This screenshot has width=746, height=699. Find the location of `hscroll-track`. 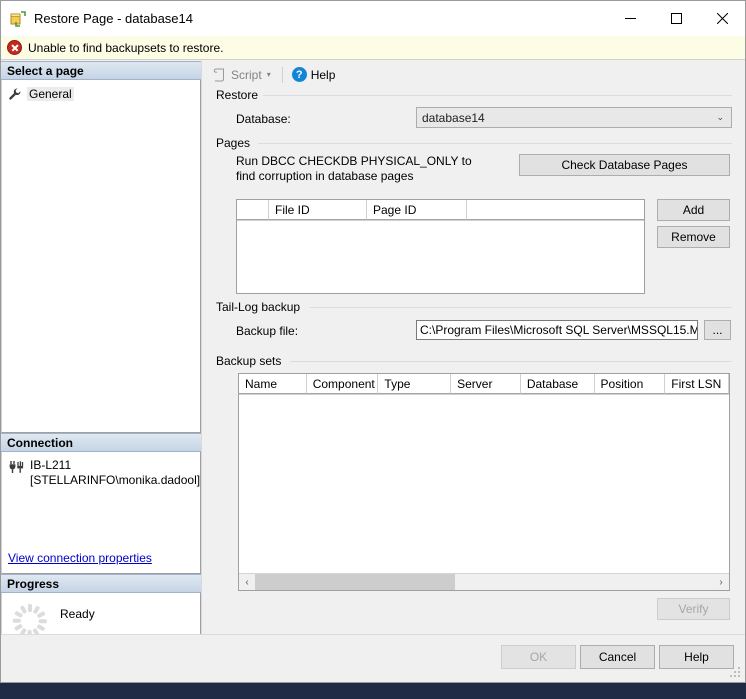

hscroll-track is located at coordinates (484, 582).